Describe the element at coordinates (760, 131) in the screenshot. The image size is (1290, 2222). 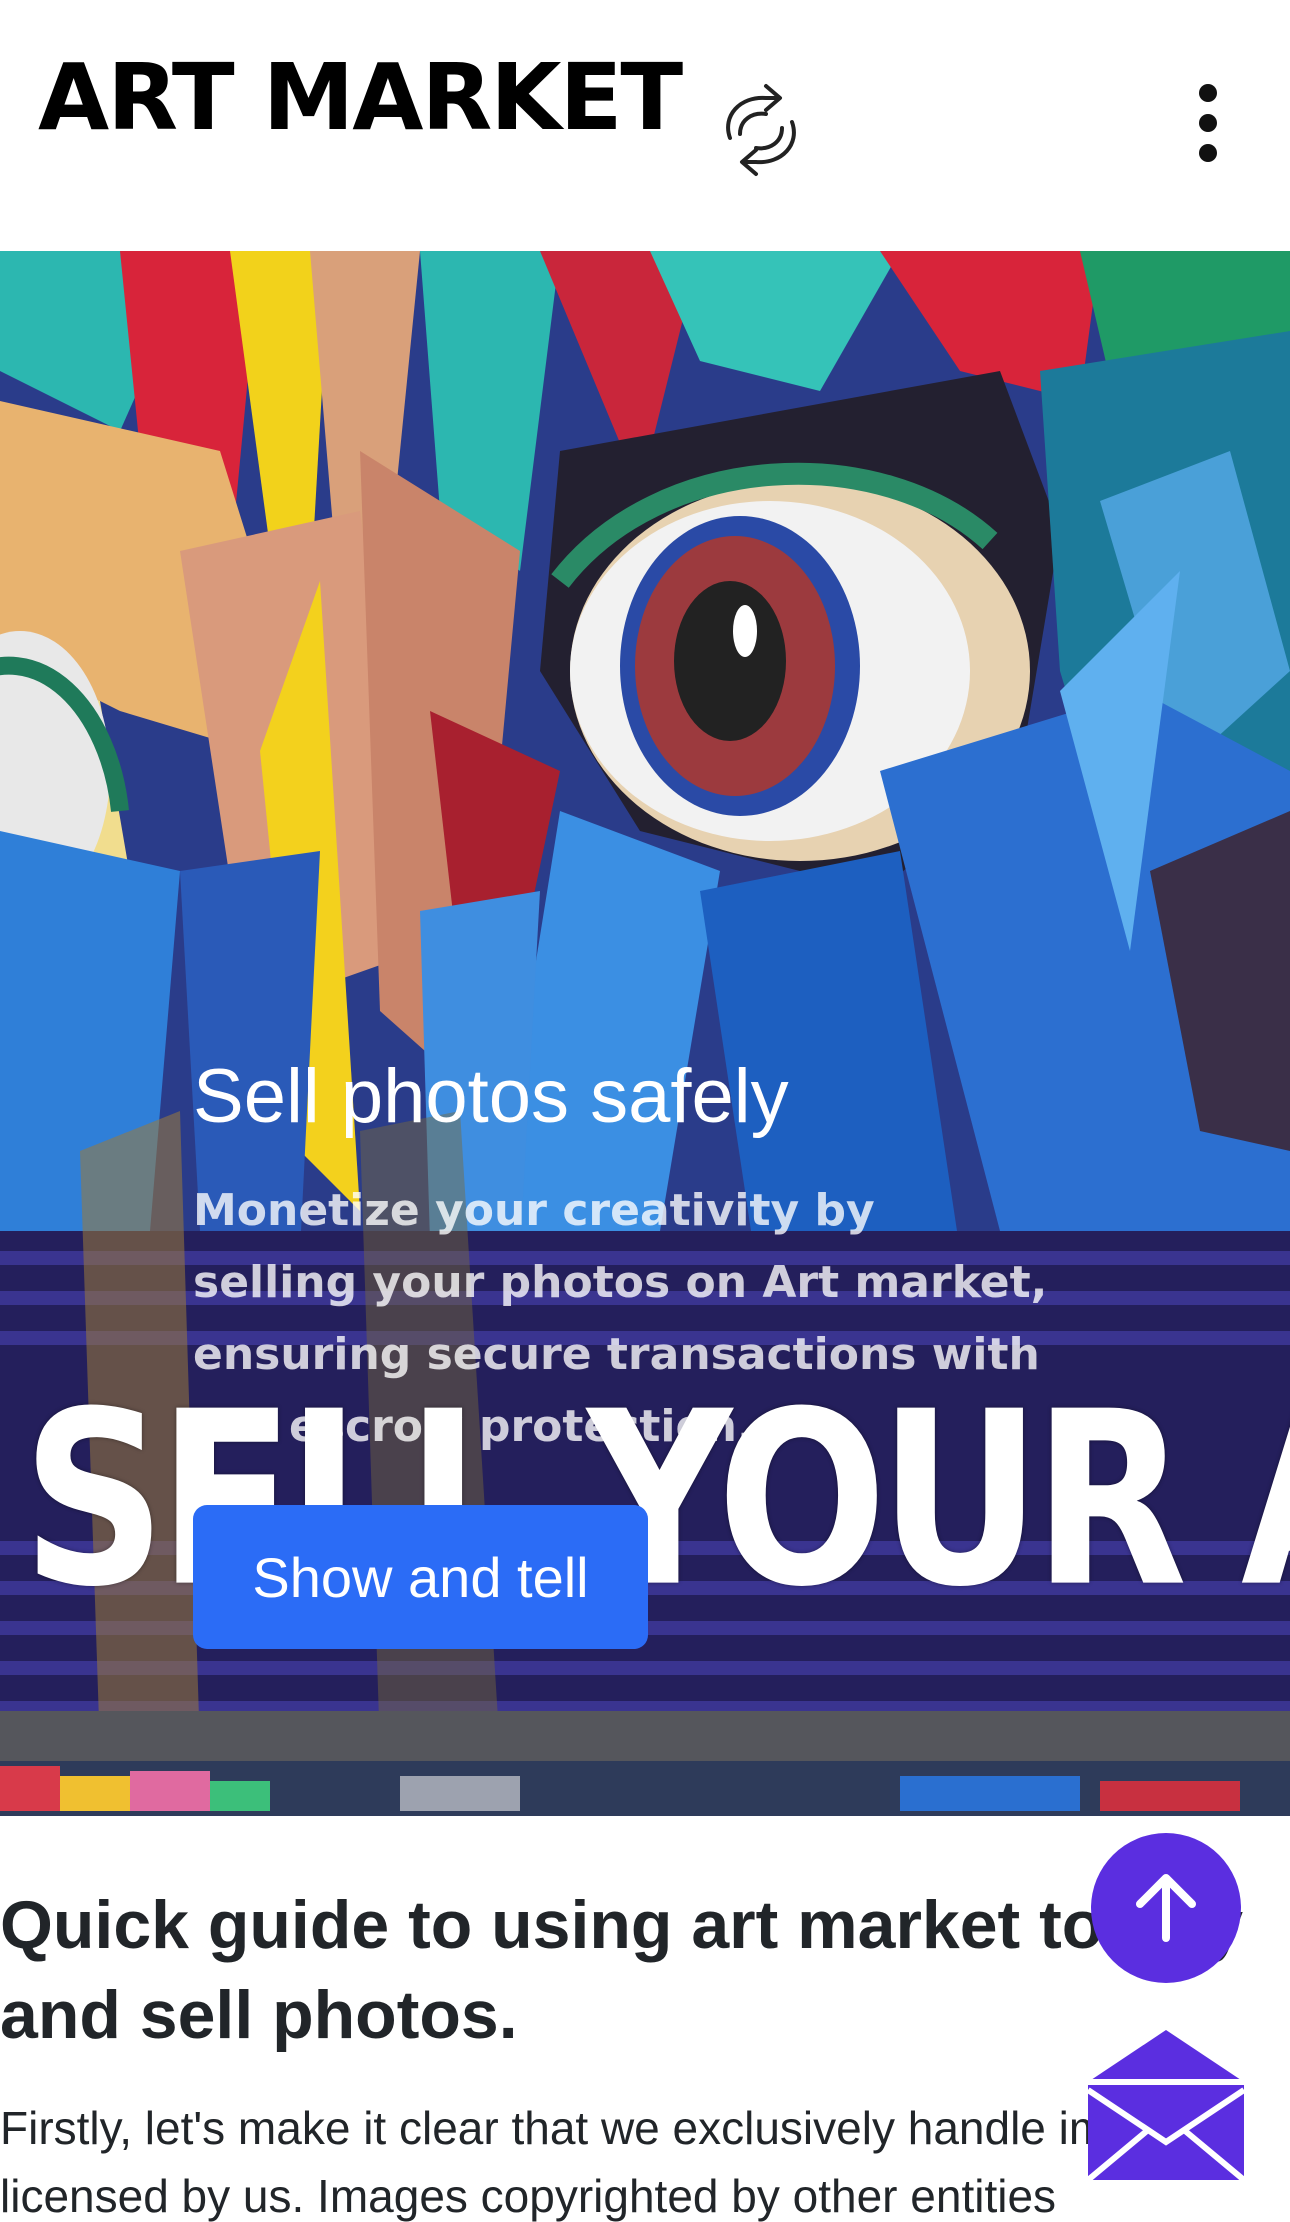
I see `sync-icon` at that location.